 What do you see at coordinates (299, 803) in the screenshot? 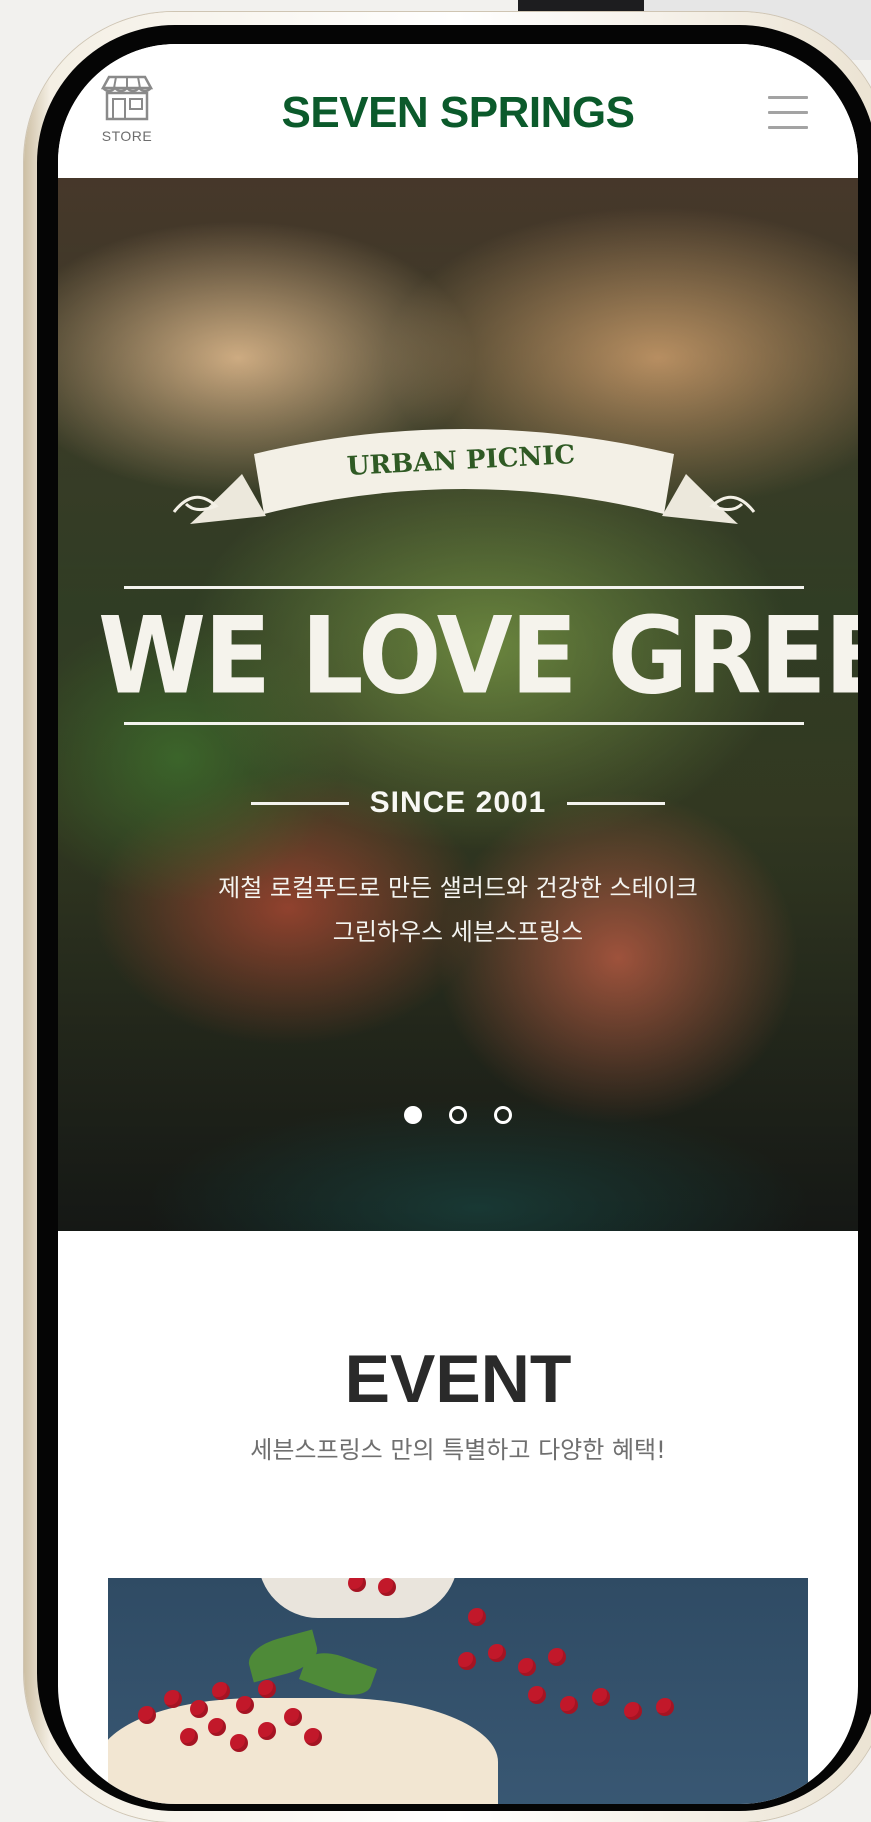
I see `since-line-left` at bounding box center [299, 803].